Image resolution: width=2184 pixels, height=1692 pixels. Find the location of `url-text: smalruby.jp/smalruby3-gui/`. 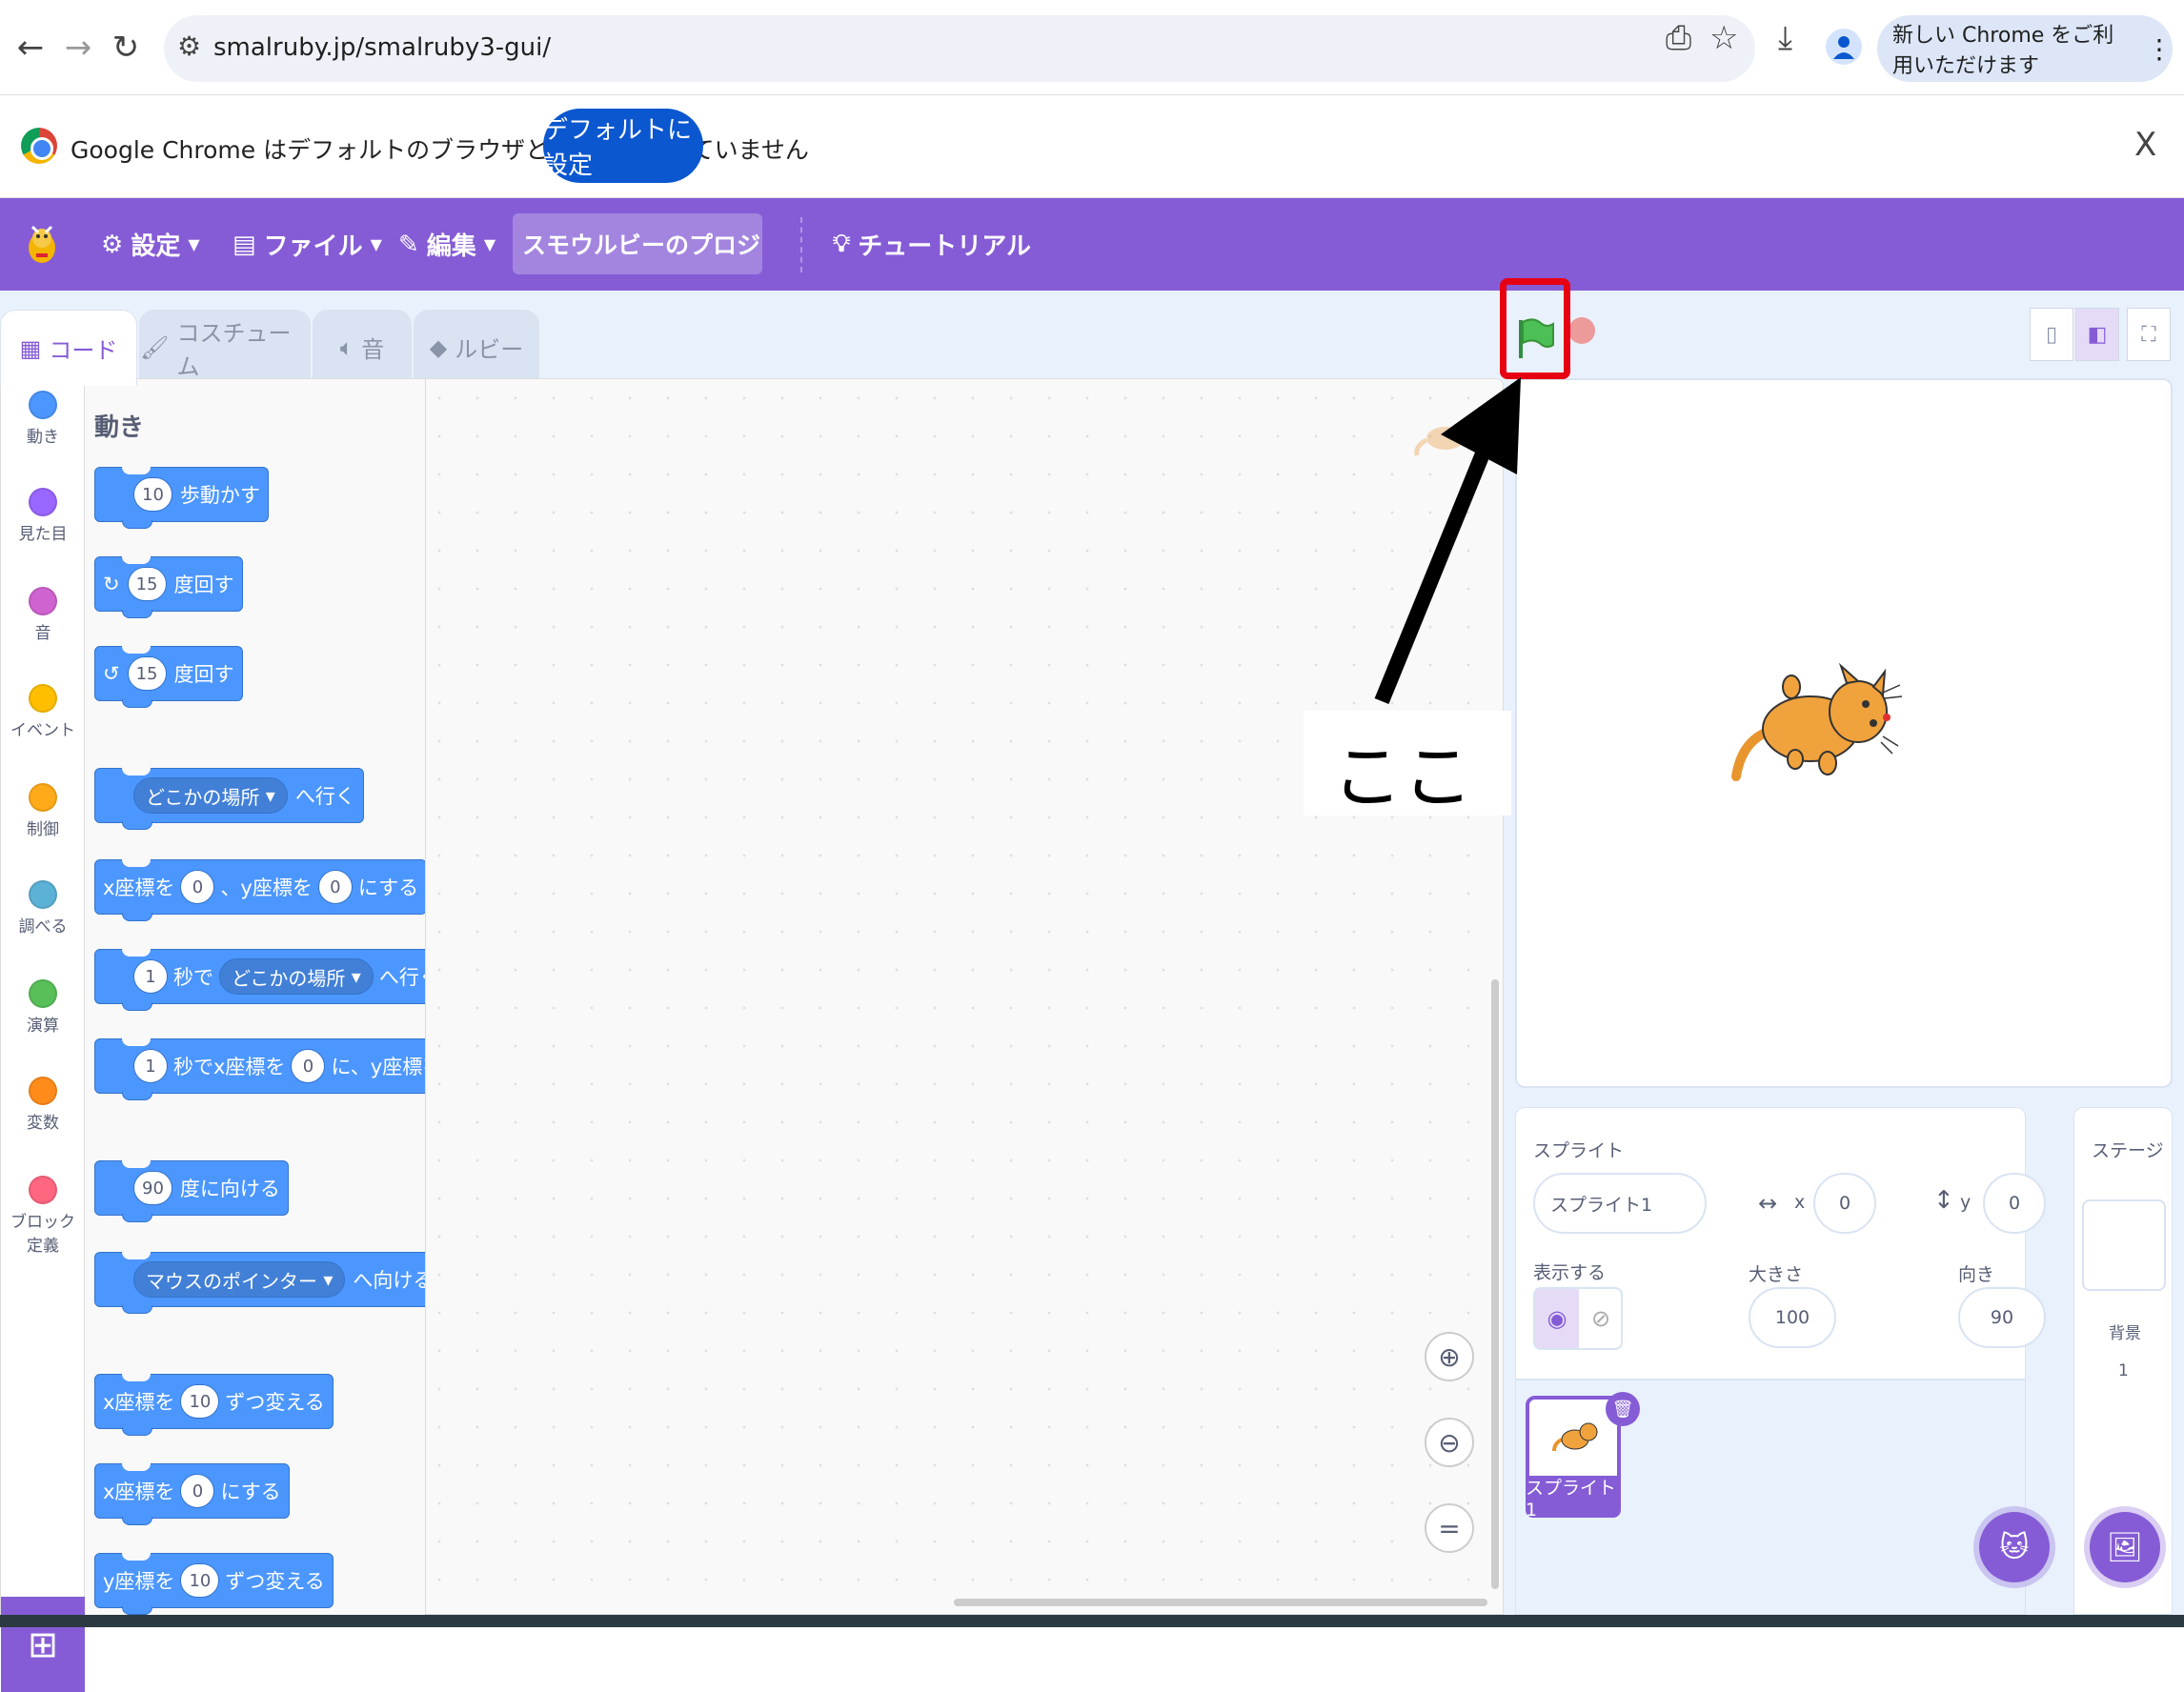

url-text: smalruby.jp/smalruby3-gui/ is located at coordinates (383, 47).